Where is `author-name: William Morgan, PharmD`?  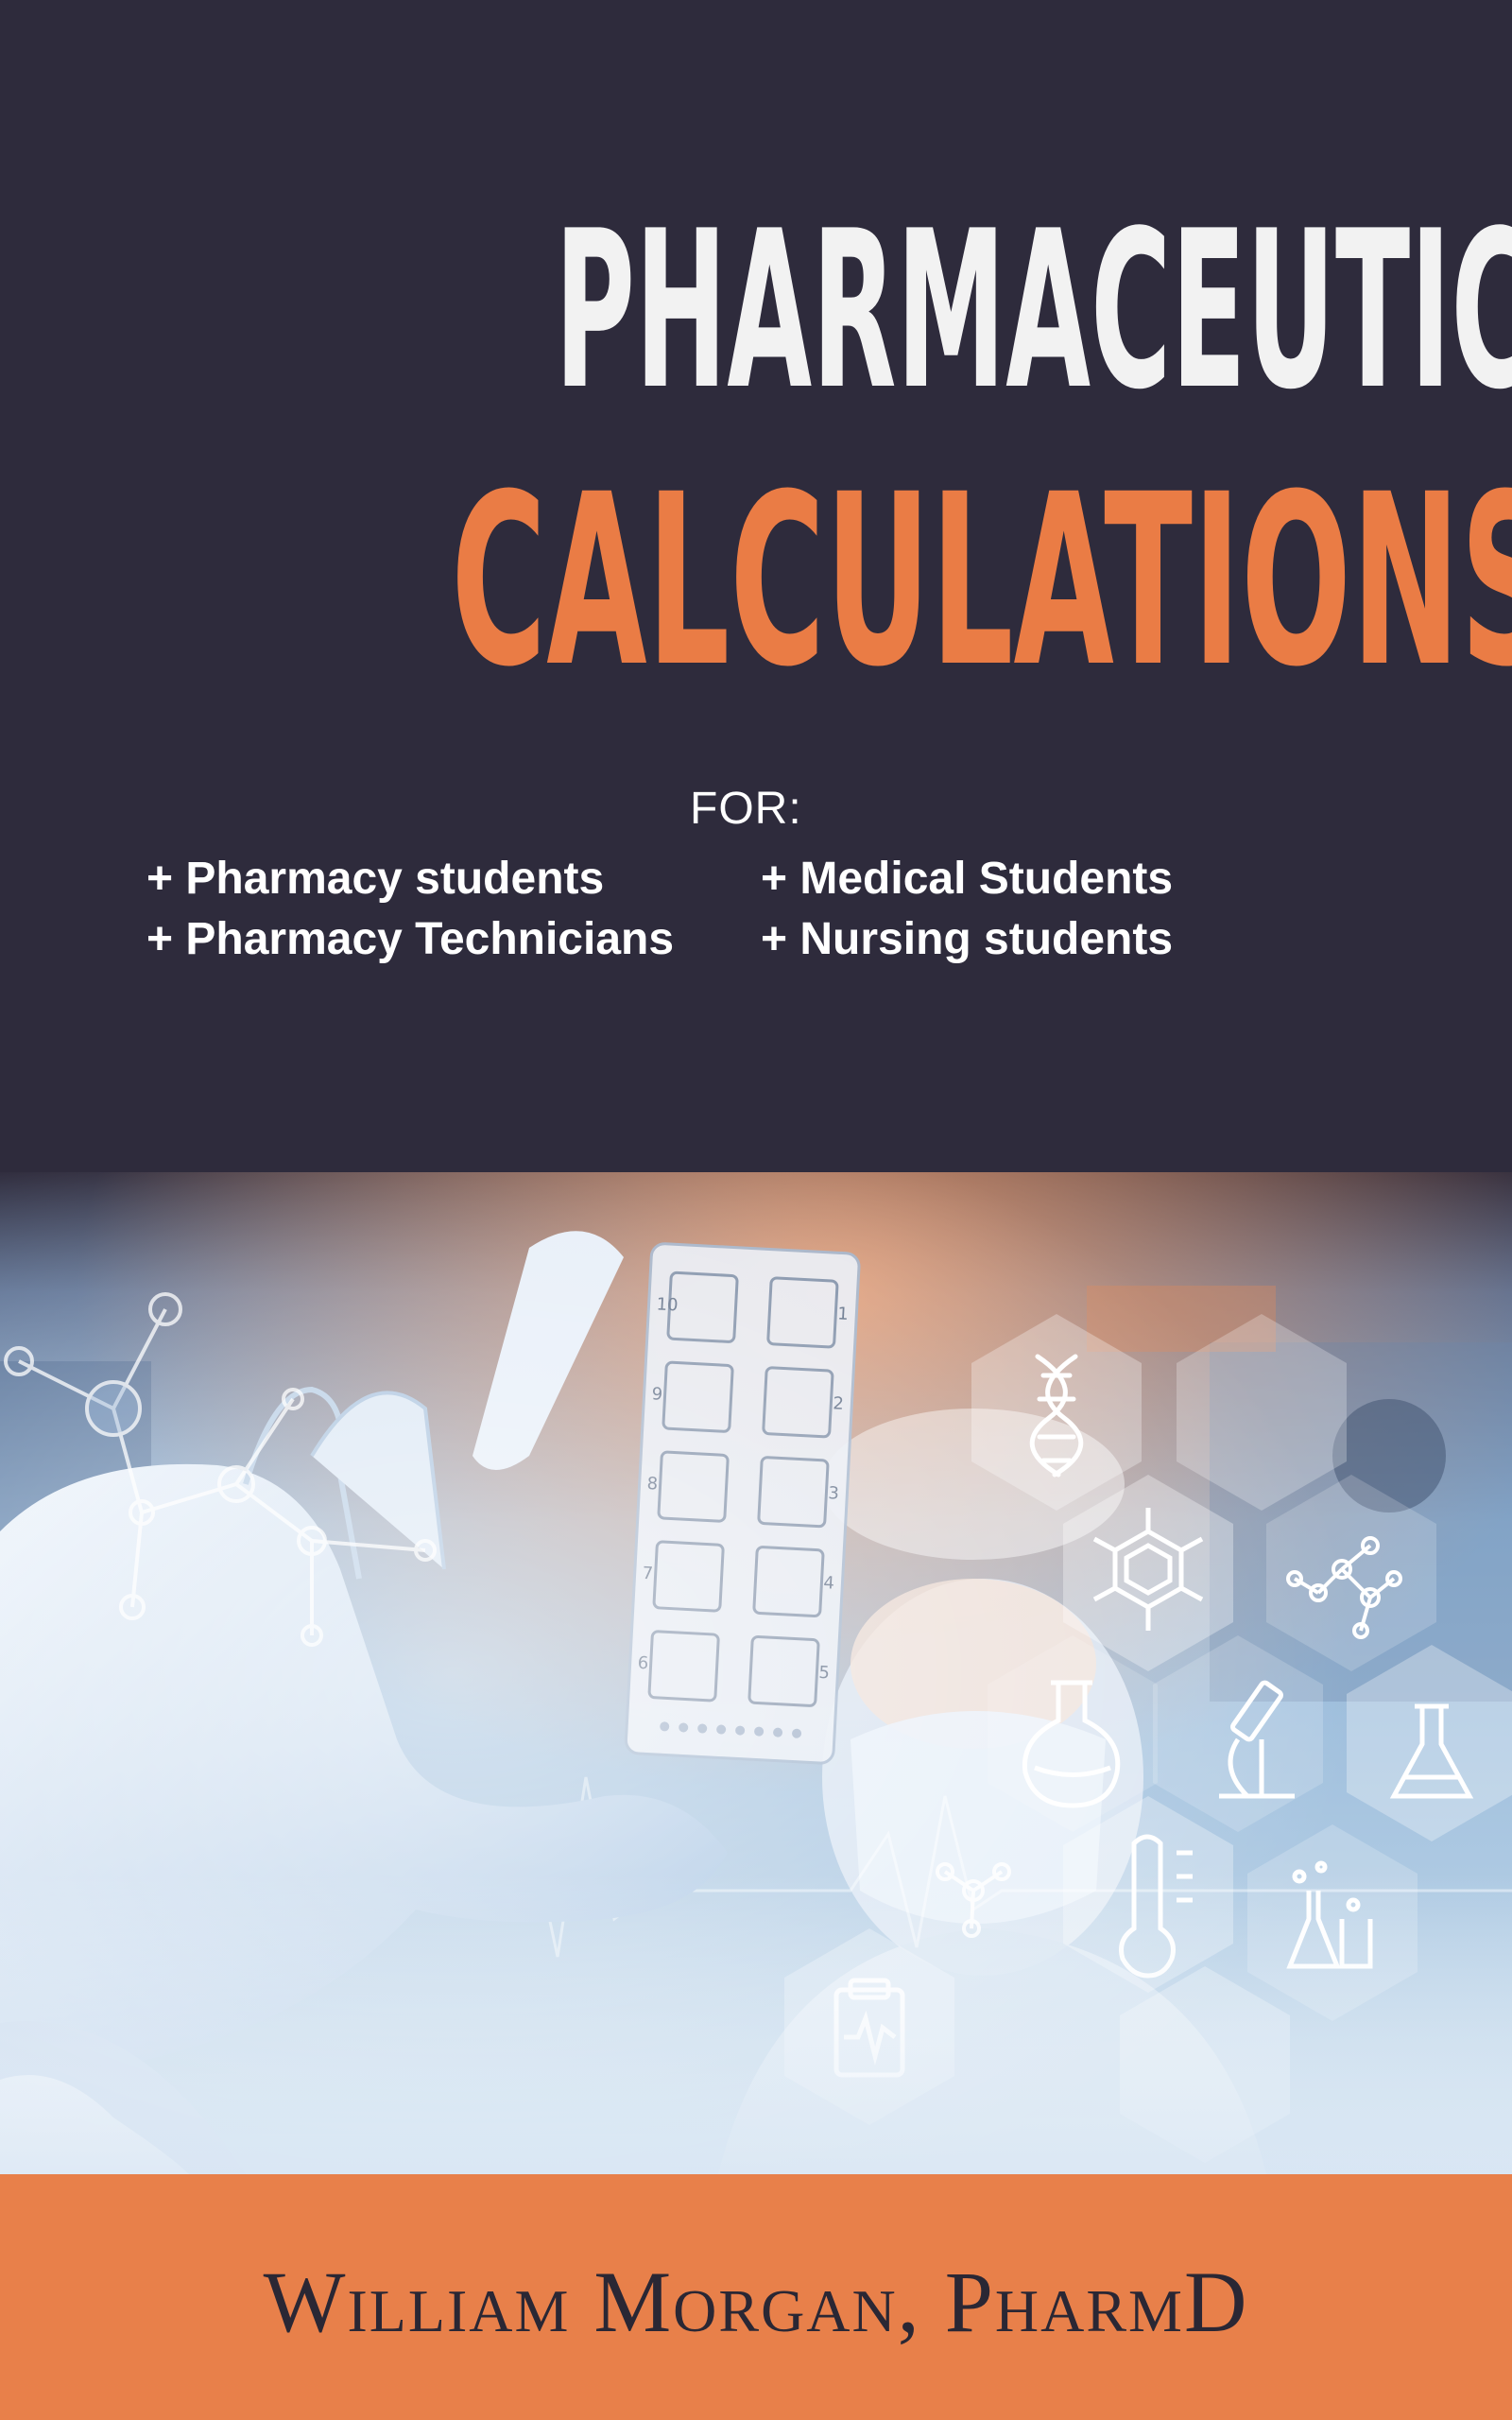
author-name: William Morgan, PharmD is located at coordinates (756, 2302).